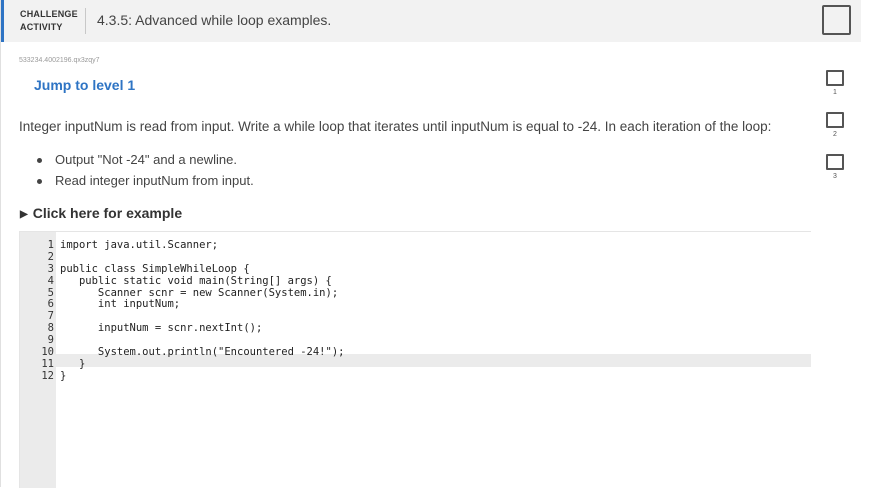 This screenshot has width=869, height=488. Describe the element at coordinates (85, 21) in the screenshot. I see `header-divider` at that location.